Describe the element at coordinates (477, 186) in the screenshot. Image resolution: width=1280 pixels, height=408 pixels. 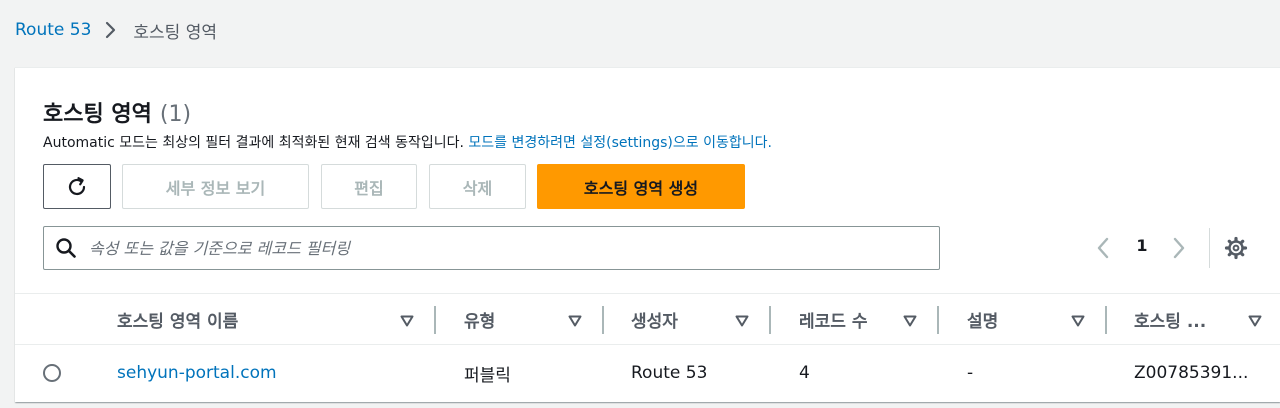
I see `delete-button: 삭제` at that location.